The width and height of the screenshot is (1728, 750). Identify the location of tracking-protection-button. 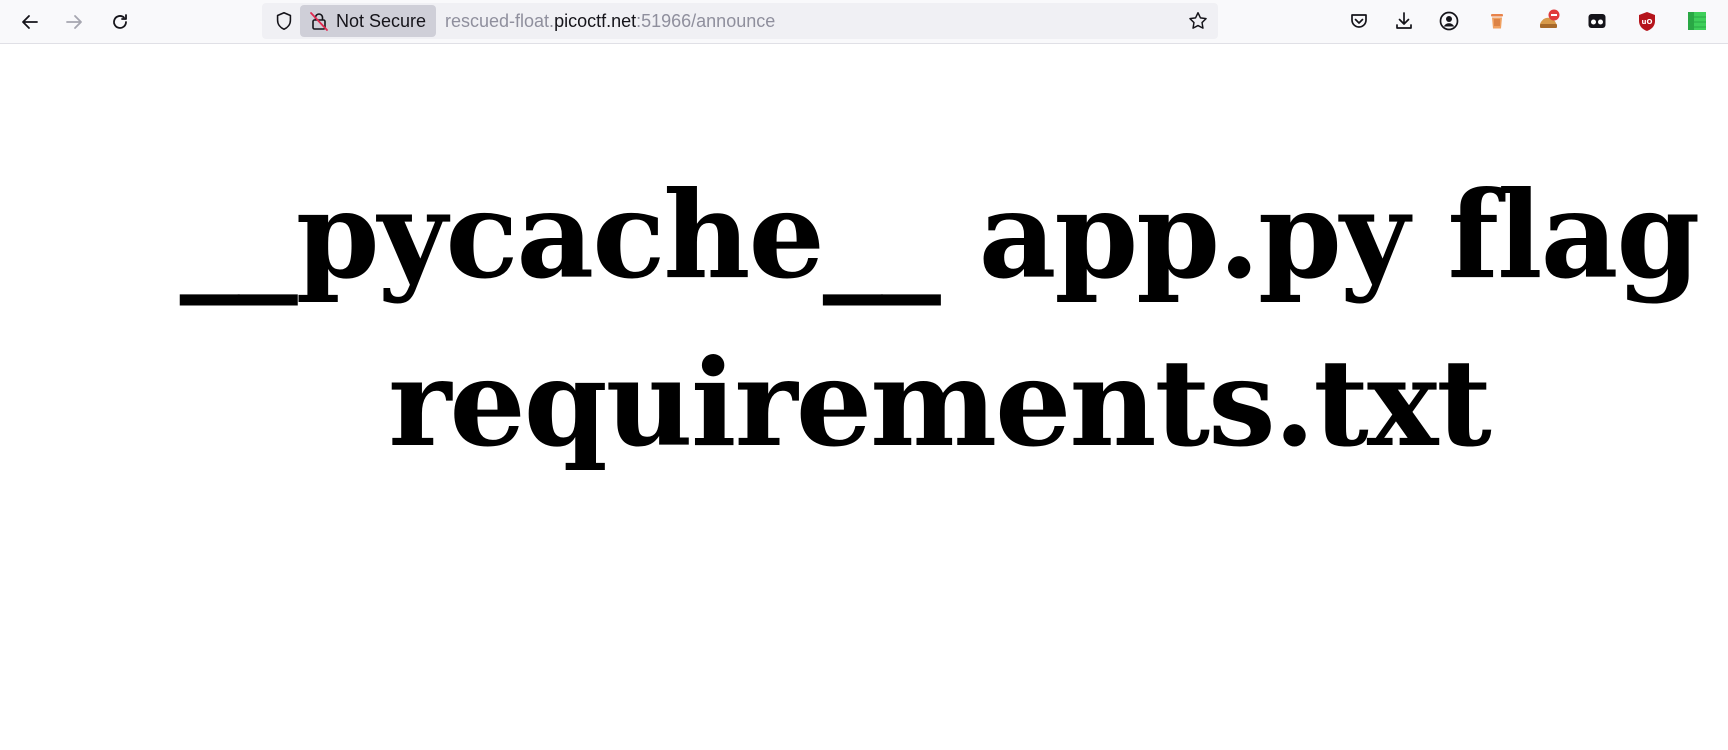
(284, 21).